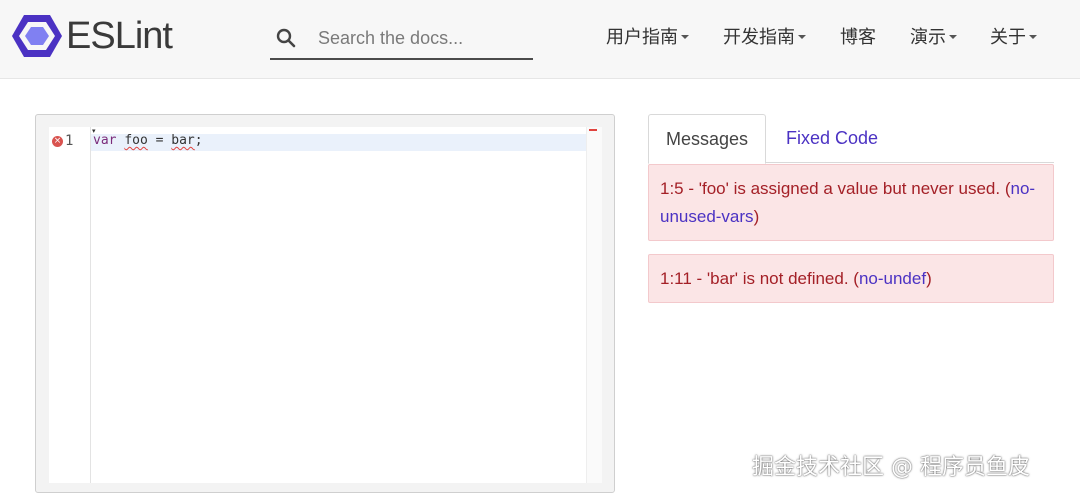 This screenshot has width=1080, height=496. I want to click on error-message: 1:11 - 'bar' is not defined. (no-undef), so click(851, 278).